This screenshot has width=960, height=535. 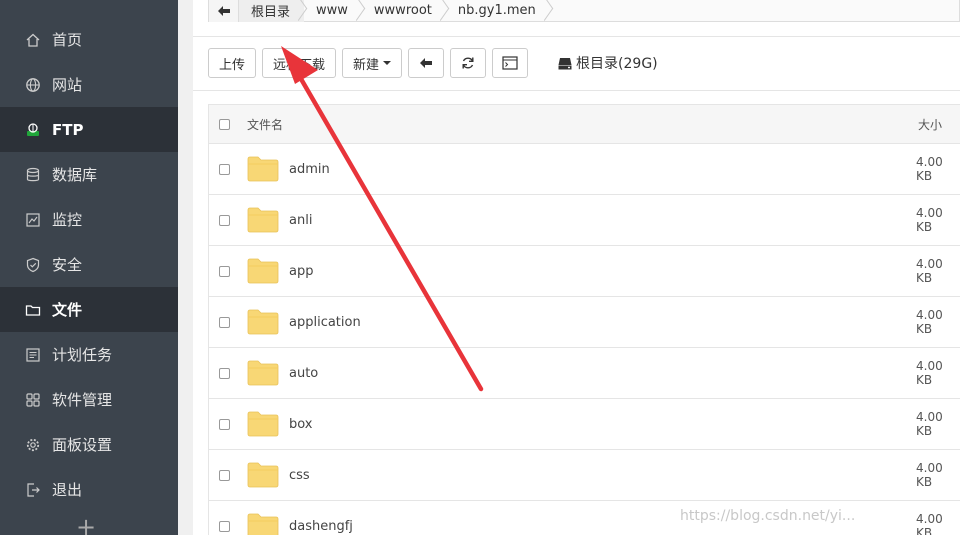 I want to click on toolbar: 上传 远程下载 新建 根目录(29G), so click(x=433, y=63).